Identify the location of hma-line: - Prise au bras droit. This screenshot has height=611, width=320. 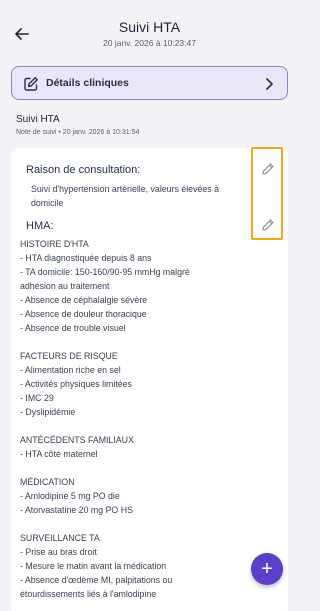
(58, 552).